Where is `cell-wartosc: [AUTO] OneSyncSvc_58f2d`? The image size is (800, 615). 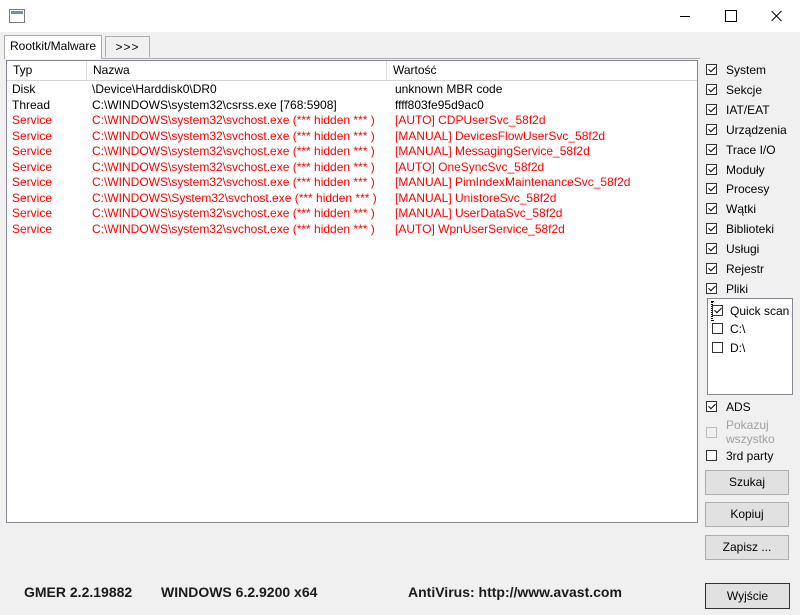
cell-wartosc: [AUTO] OneSyncSvc_58f2d is located at coordinates (470, 166).